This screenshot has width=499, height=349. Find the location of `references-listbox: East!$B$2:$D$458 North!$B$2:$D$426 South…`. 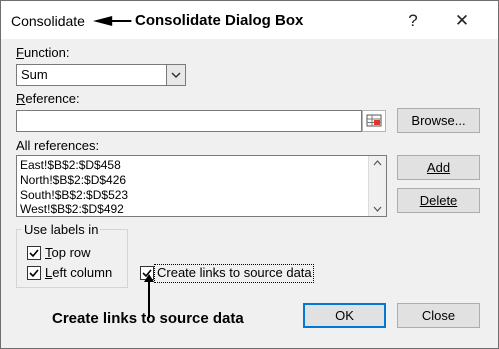

references-listbox: East!$B$2:$D$458 North!$B$2:$D$426 South… is located at coordinates (201, 186).